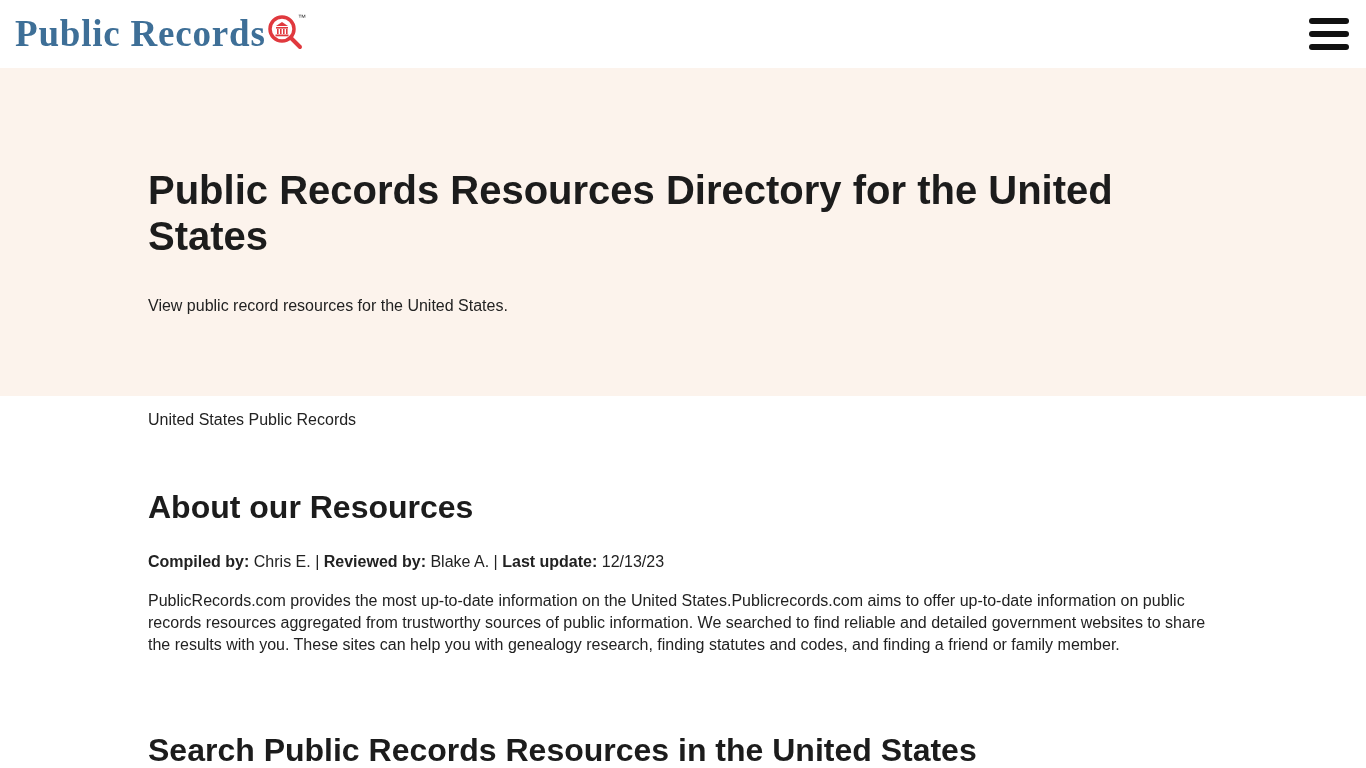 The width and height of the screenshot is (1366, 768). What do you see at coordinates (563, 750) in the screenshot?
I see `section-heading: Search Public Records Resources in the United States` at bounding box center [563, 750].